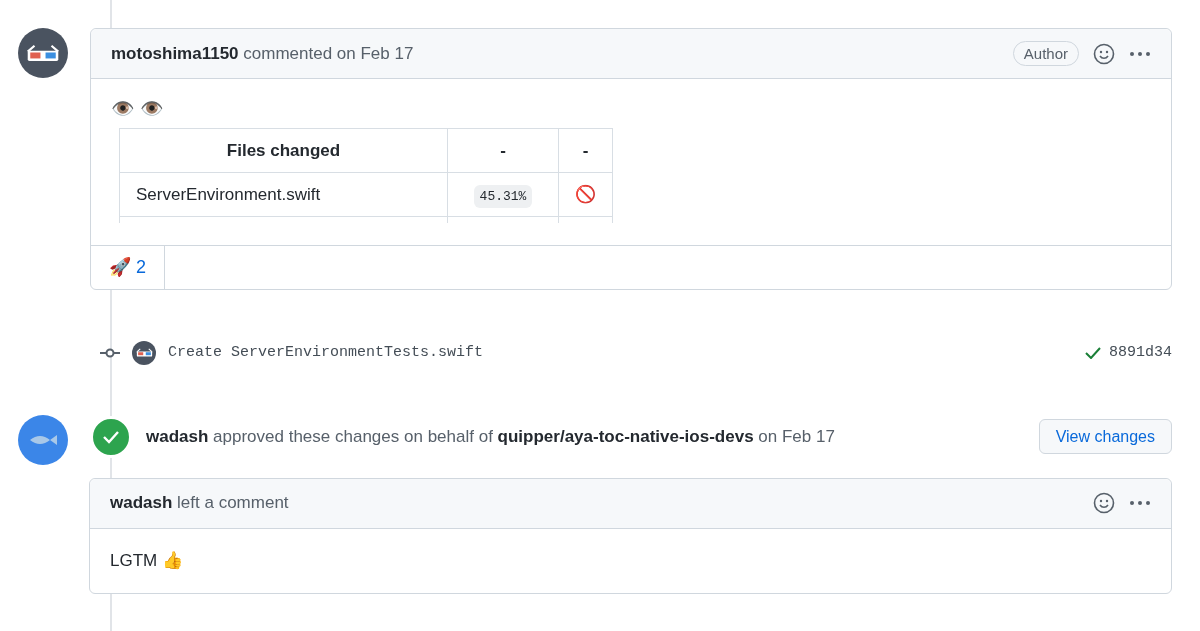 The image size is (1200, 631). I want to click on commit-sha: 8891d34, so click(1140, 352).